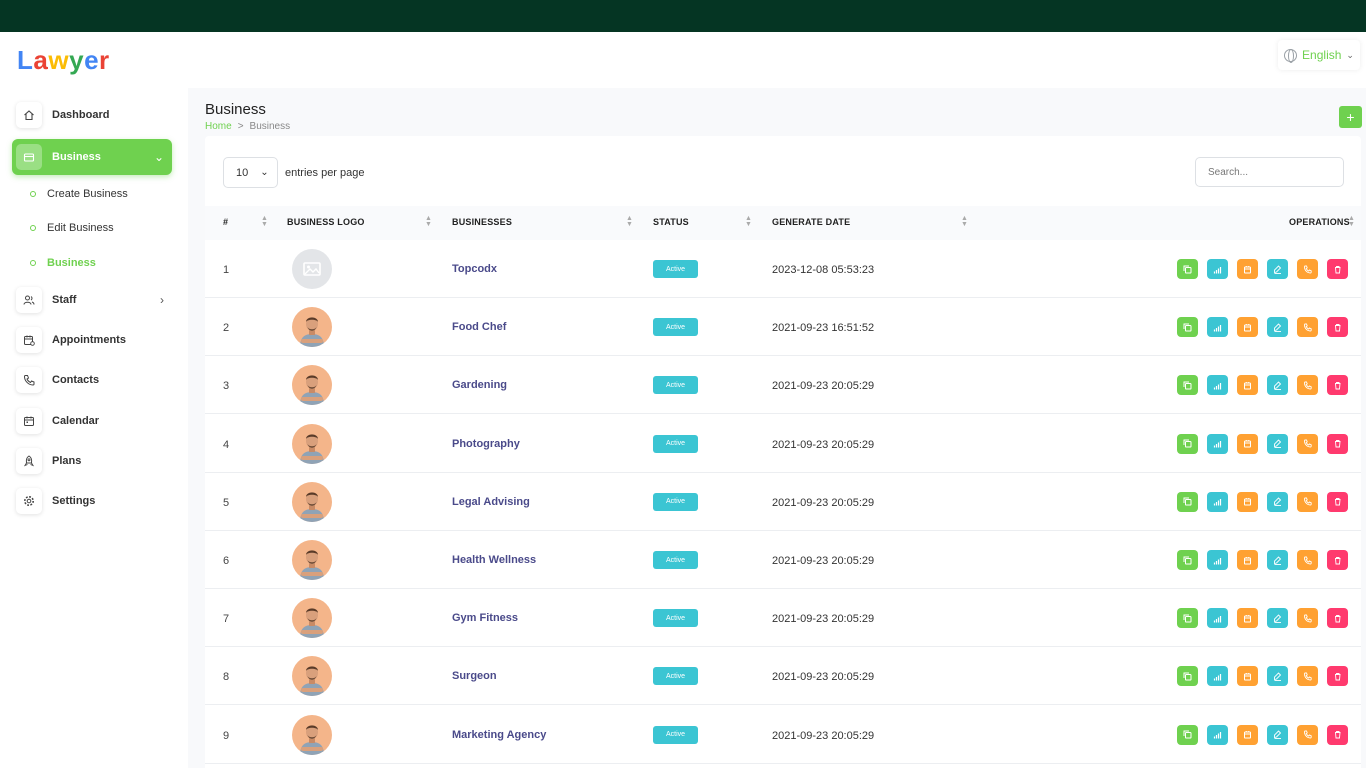 The width and height of the screenshot is (1366, 768). I want to click on business-name-link: Legal Advising, so click(491, 502).